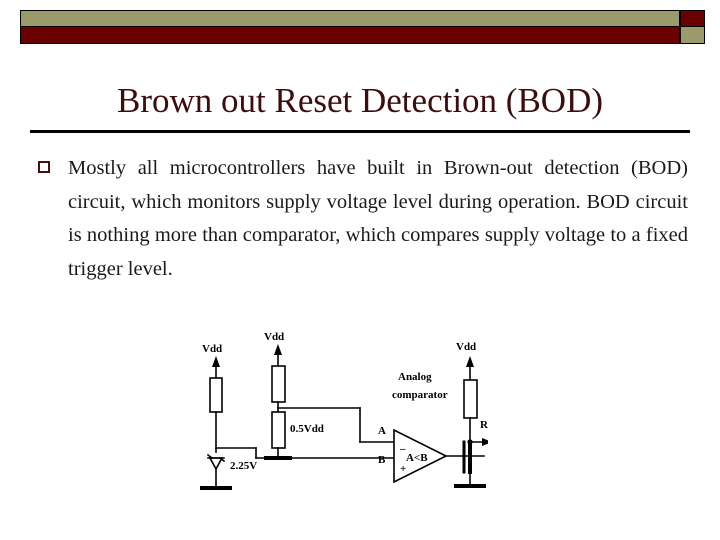 This screenshot has width=720, height=540. I want to click on label-vdd-mid: Vdd, so click(274, 337).